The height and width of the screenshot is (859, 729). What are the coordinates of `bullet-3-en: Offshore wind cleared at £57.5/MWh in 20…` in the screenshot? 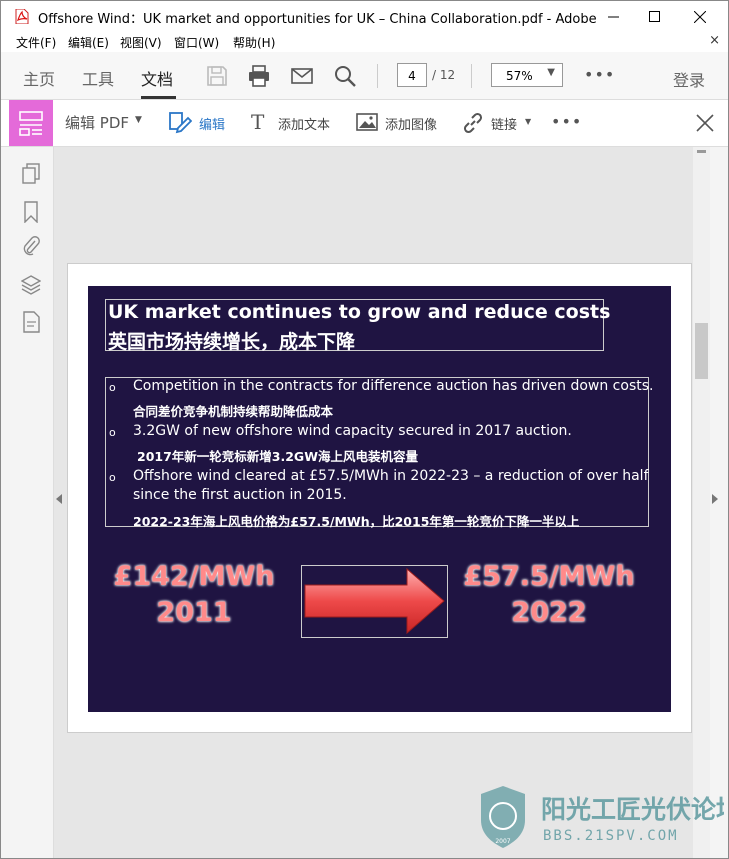 It's located at (391, 476).